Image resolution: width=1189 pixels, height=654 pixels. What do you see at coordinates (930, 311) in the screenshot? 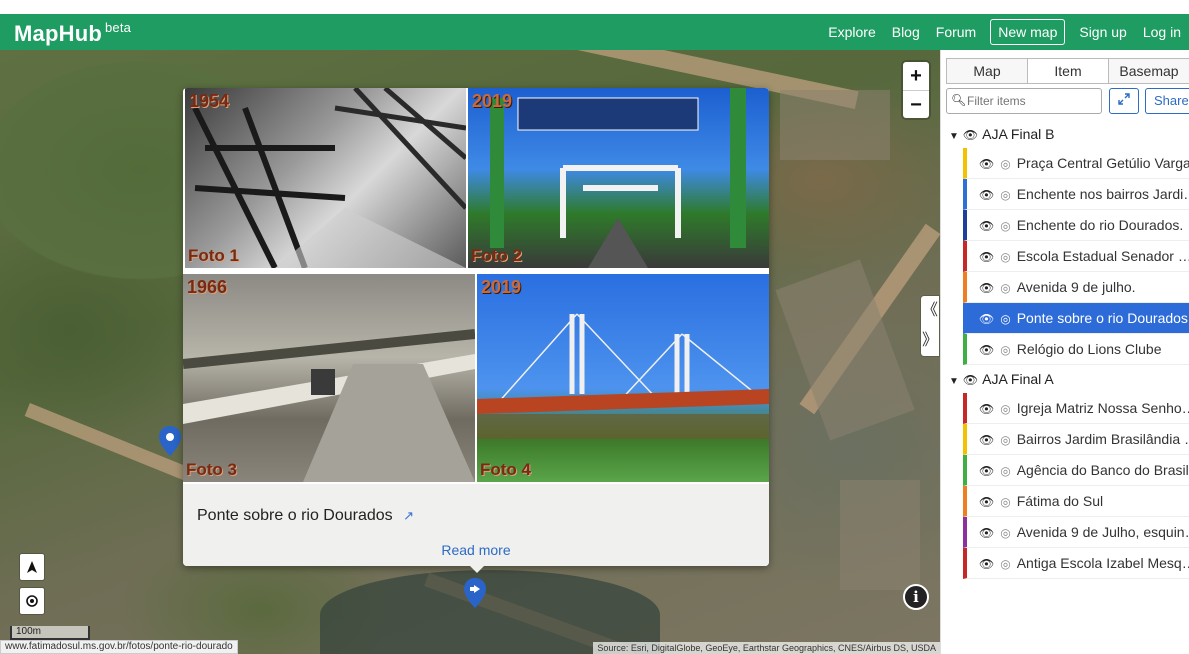
I see `collapse-left-icon: 《` at bounding box center [930, 311].